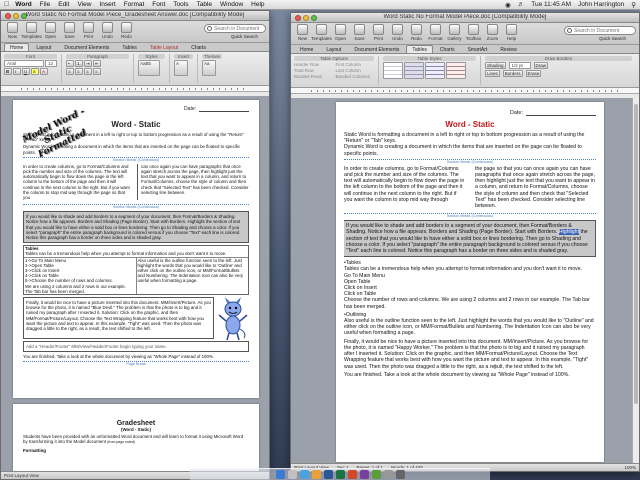 Image resolution: width=640 pixels, height=480 pixels. Describe the element at coordinates (134, 4) in the screenshot. I see `menu-format: Format` at that location.